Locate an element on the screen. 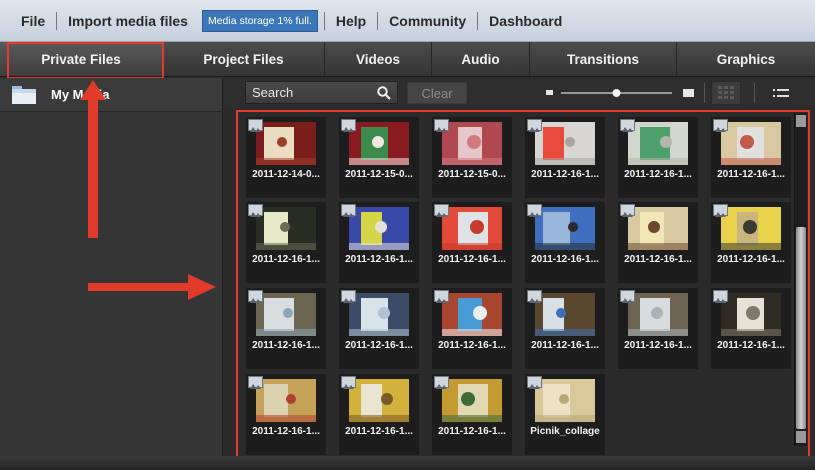 The width and height of the screenshot is (815, 470). search-field is located at coordinates (321, 92).